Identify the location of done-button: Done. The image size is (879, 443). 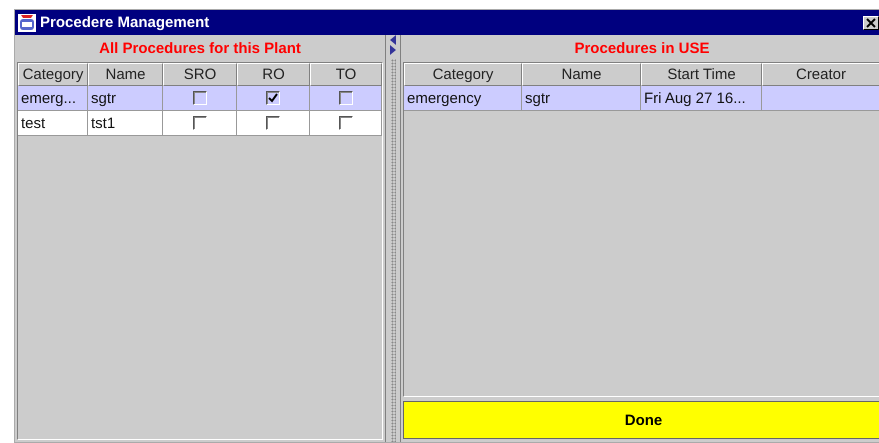
(641, 420).